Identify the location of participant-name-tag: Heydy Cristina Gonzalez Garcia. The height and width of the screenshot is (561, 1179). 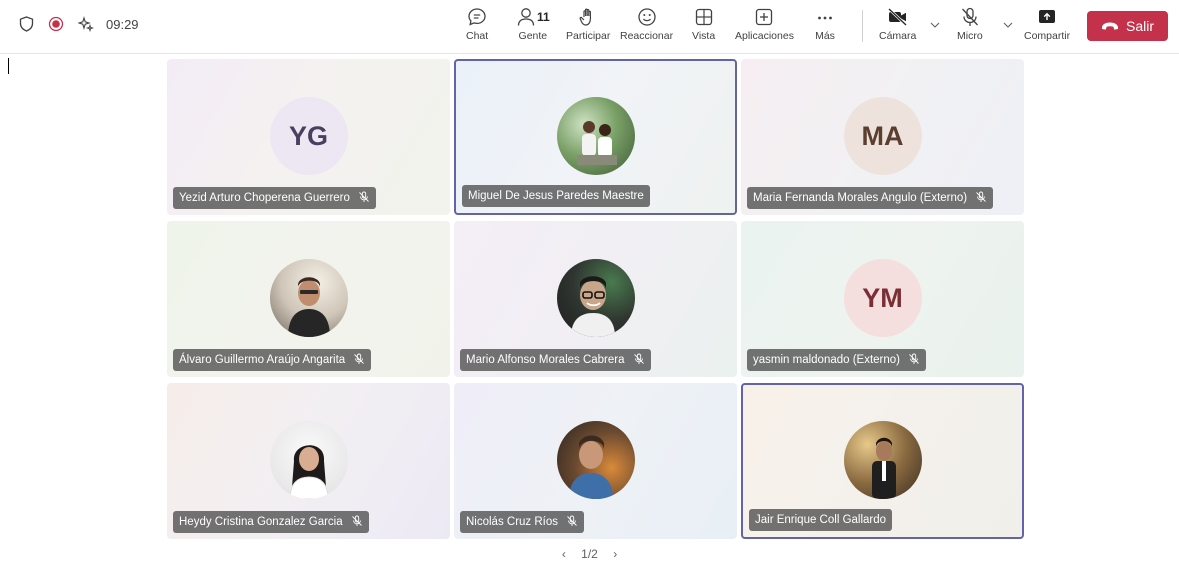
(271, 522).